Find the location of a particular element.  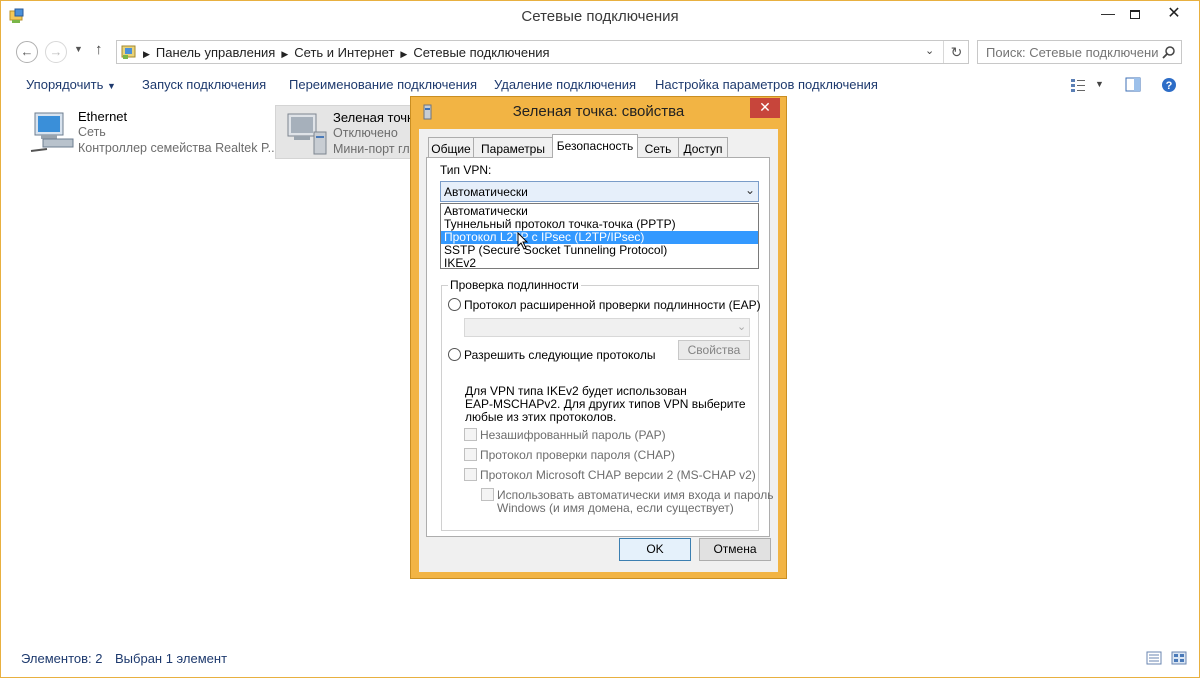

forward-button: → is located at coordinates (56, 52).